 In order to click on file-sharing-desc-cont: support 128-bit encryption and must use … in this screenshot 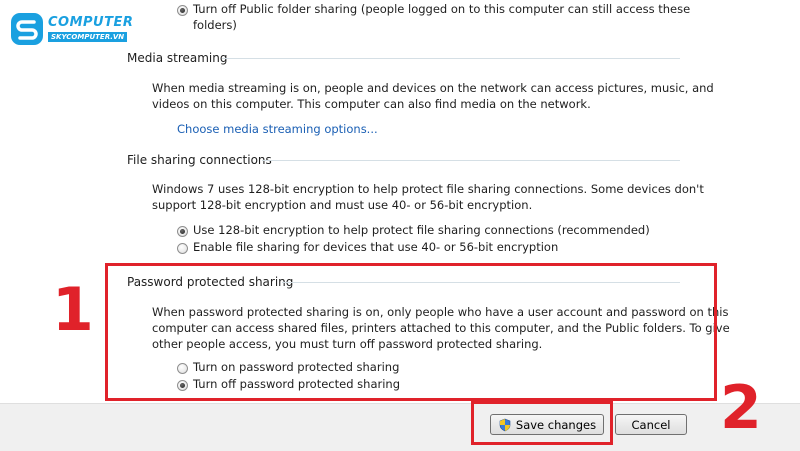, I will do `click(342, 205)`.